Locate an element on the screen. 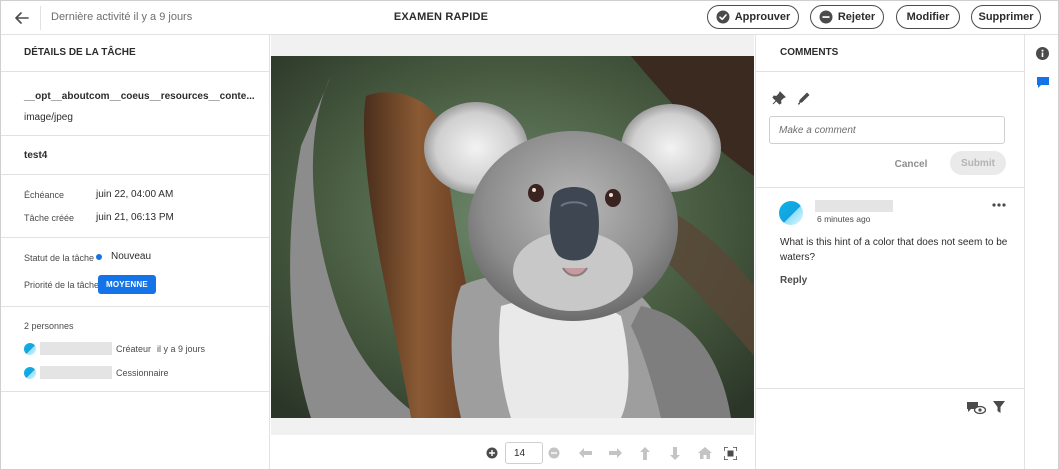 This screenshot has width=1059, height=470. cancel-button: Cancel is located at coordinates (911, 164).